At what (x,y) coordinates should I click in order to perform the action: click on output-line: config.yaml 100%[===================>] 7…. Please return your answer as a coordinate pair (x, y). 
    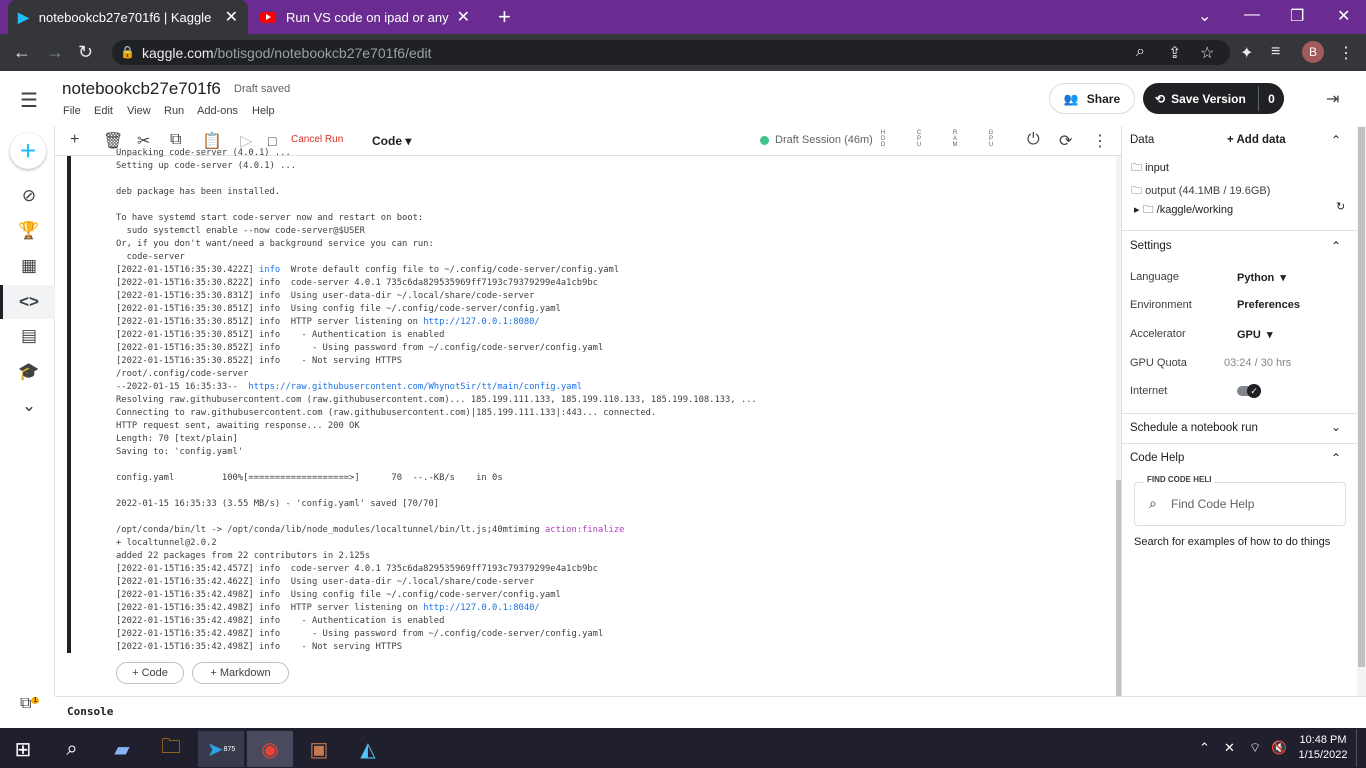
    Looking at the image, I should click on (309, 478).